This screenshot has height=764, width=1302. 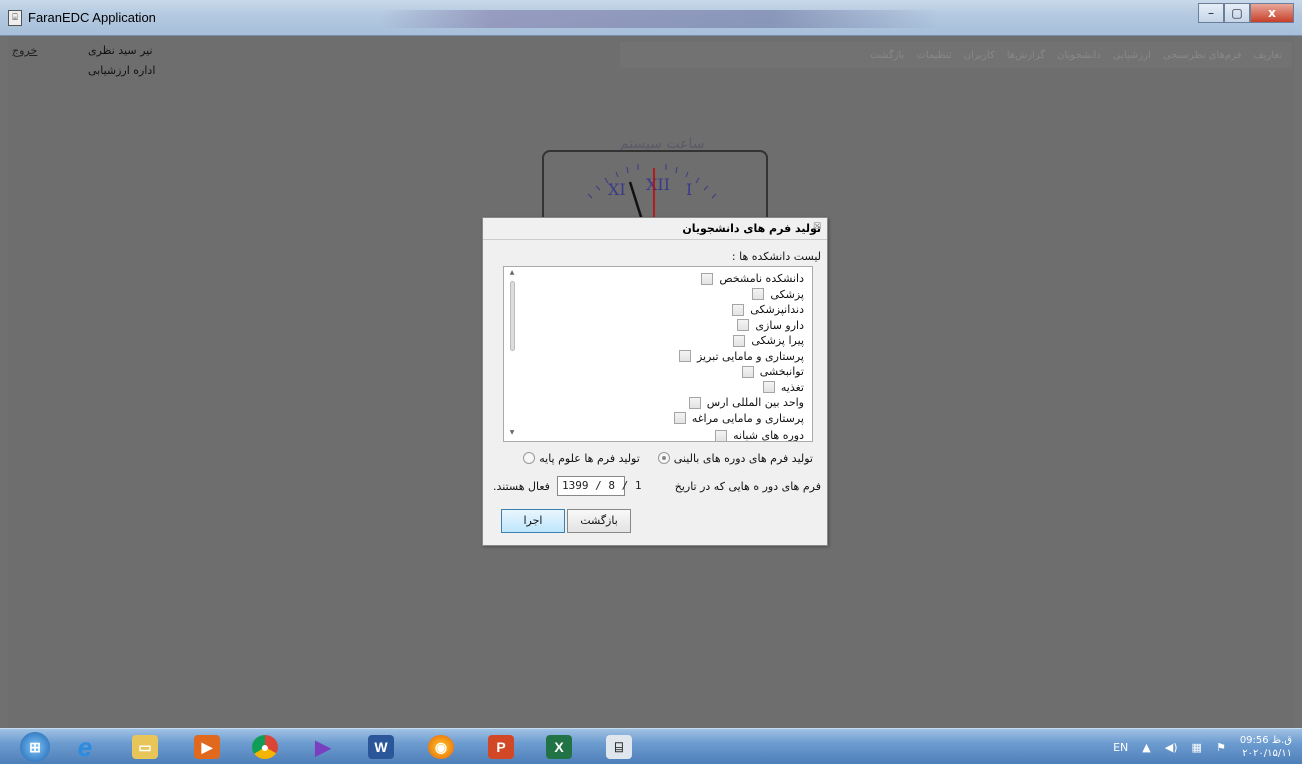 What do you see at coordinates (768, 340) in the screenshot?
I see `faculty-item: پیرا پزشکی` at bounding box center [768, 340].